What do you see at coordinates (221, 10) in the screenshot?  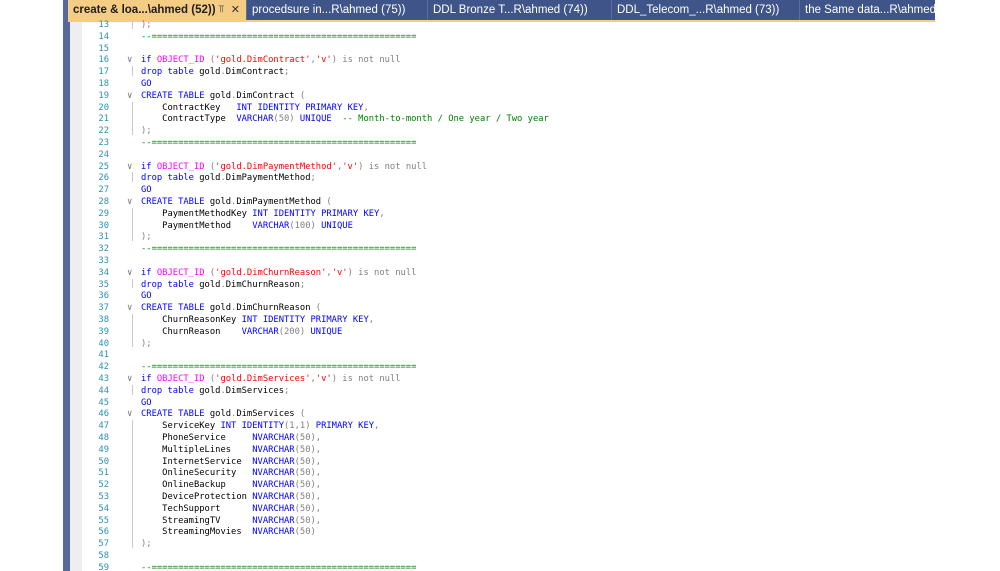 I see `pin-icon: ⫪` at bounding box center [221, 10].